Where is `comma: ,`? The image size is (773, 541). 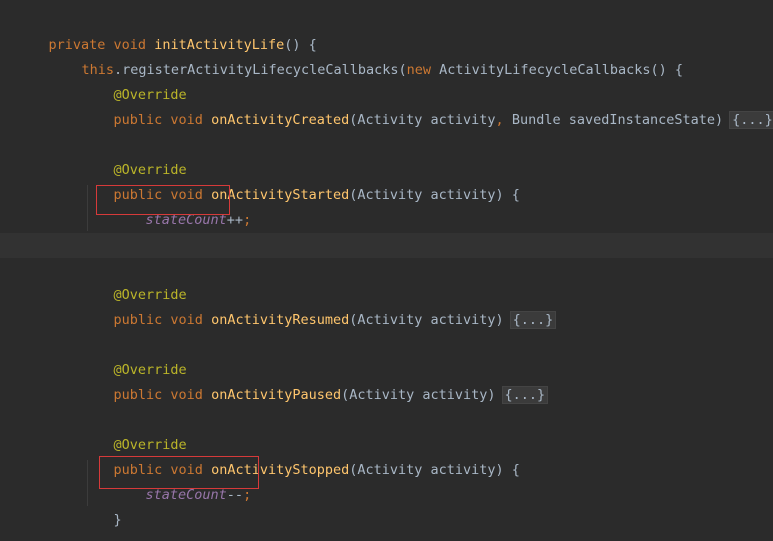 comma: , is located at coordinates (499, 120).